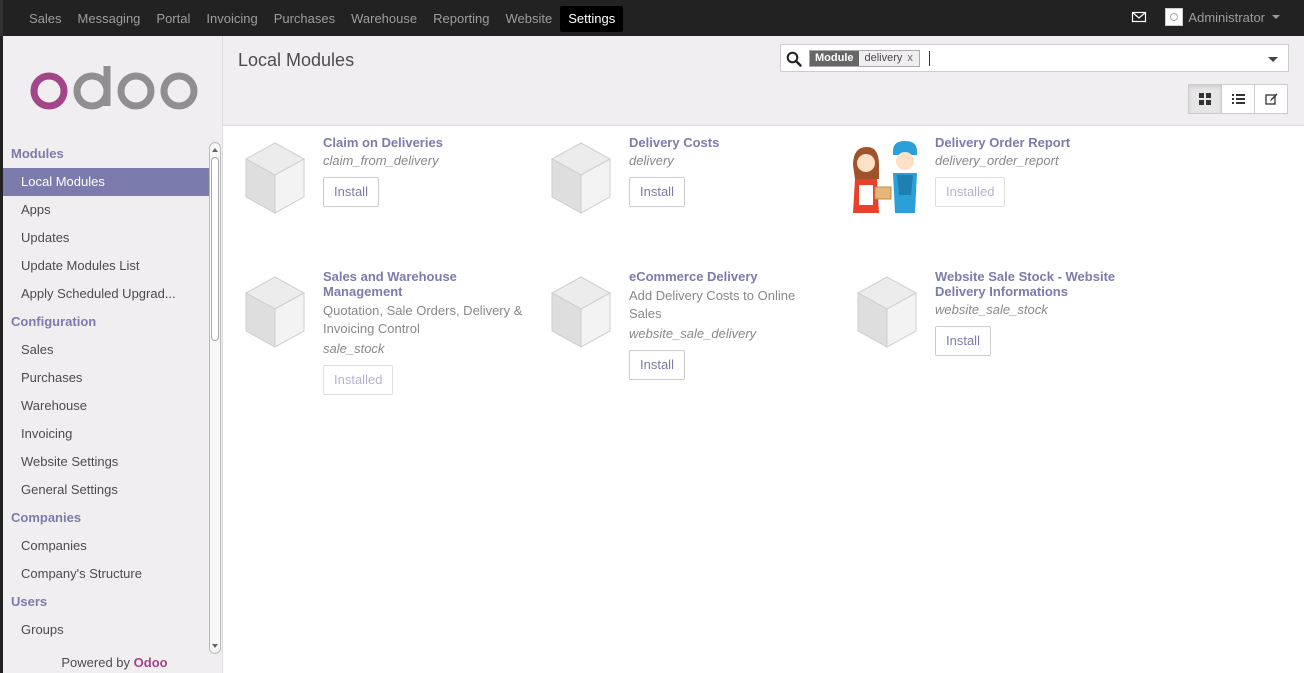 This screenshot has height=673, width=1304. I want to click on list-view-button, so click(1238, 99).